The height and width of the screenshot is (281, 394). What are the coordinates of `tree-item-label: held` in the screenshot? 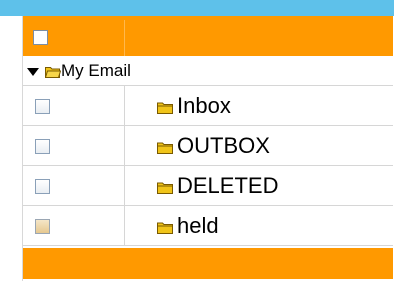 It's located at (198, 225).